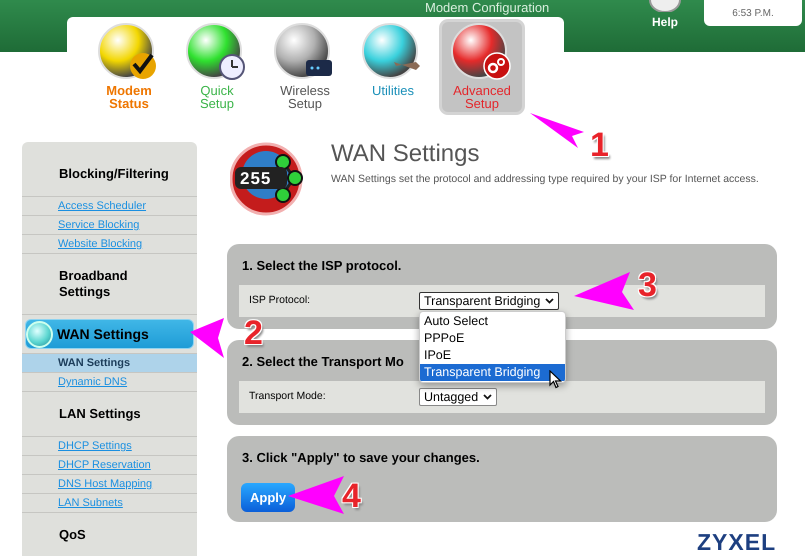 The image size is (805, 556). I want to click on sidebar-link: Service Blocking, so click(109, 225).